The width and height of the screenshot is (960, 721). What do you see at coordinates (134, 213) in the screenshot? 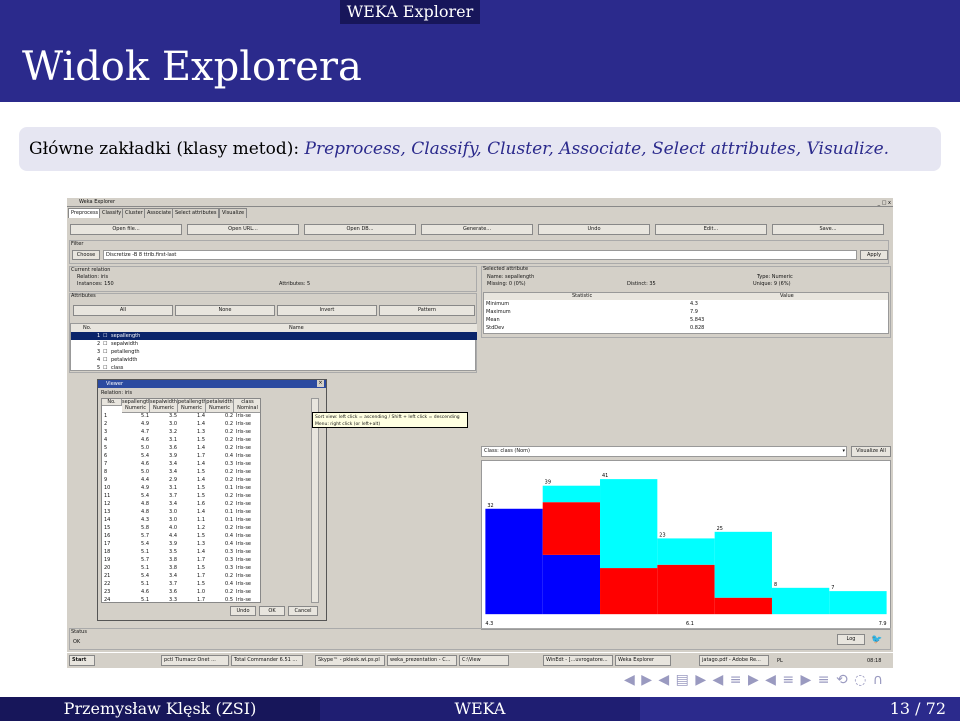
I see `tab-cluster: Cluster` at bounding box center [134, 213].